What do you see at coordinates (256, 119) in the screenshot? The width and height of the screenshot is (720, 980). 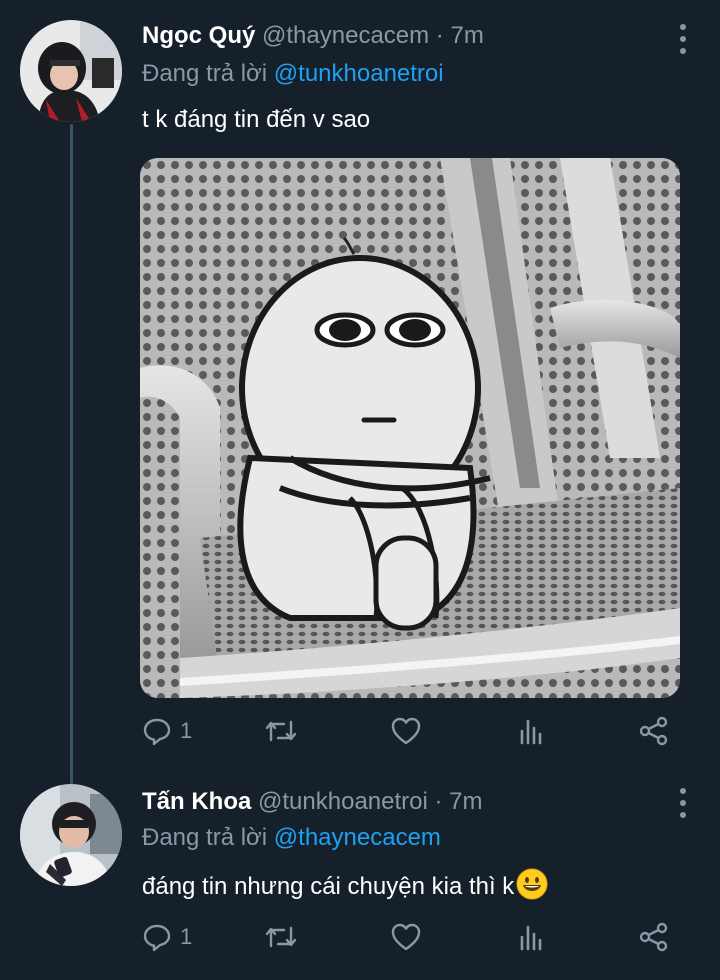 I see `tweet-text: t k đáng tin đến v sao` at bounding box center [256, 119].